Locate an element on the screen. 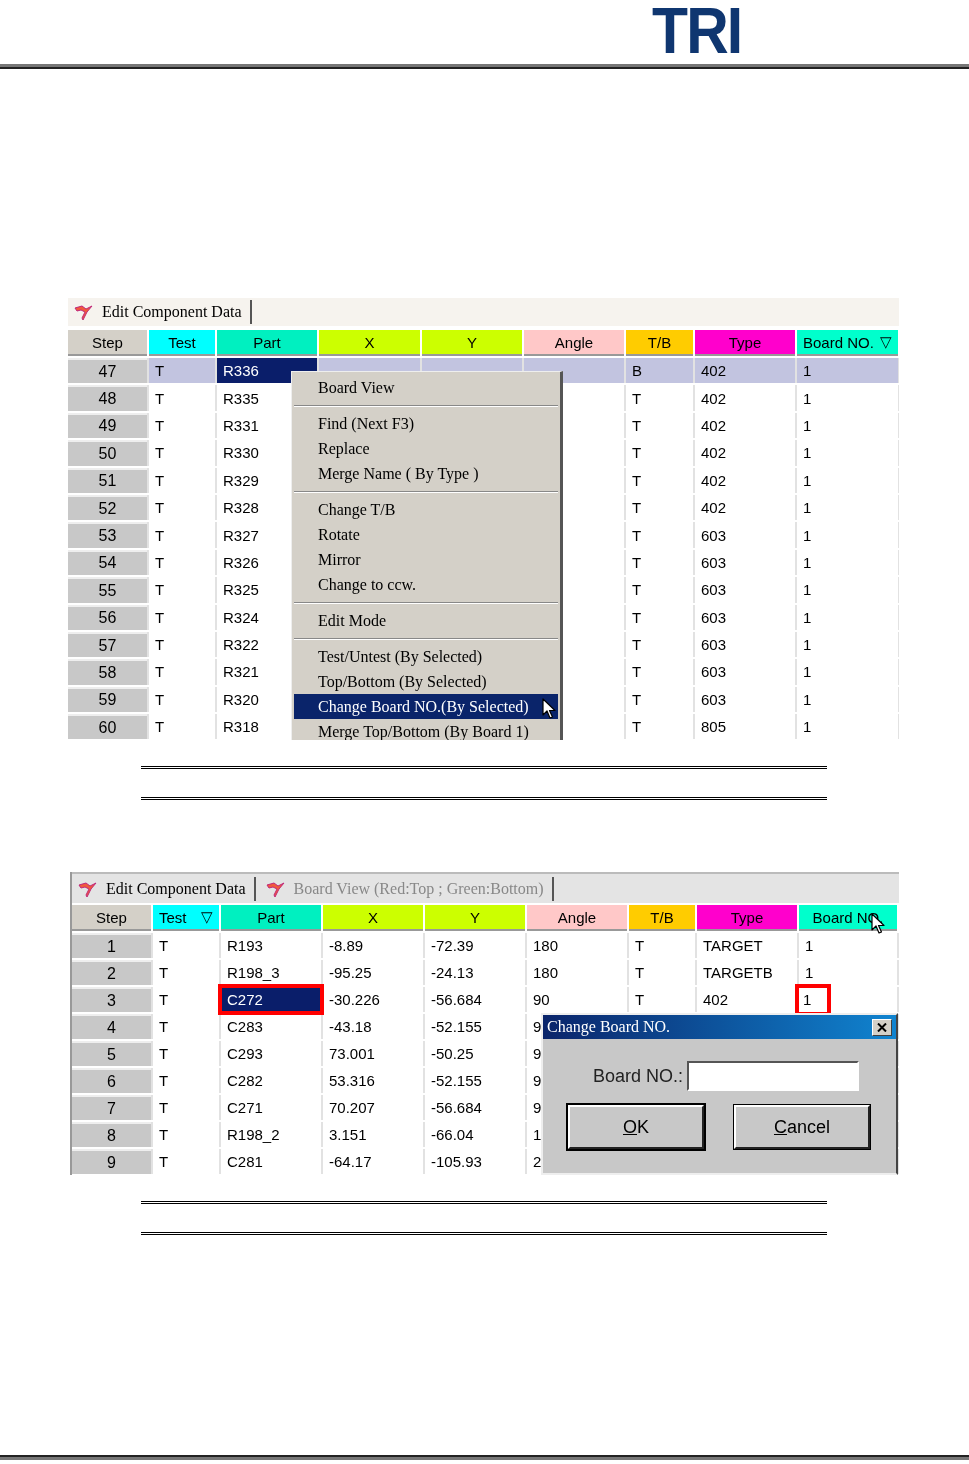  cursor-icon is located at coordinates (549, 709).